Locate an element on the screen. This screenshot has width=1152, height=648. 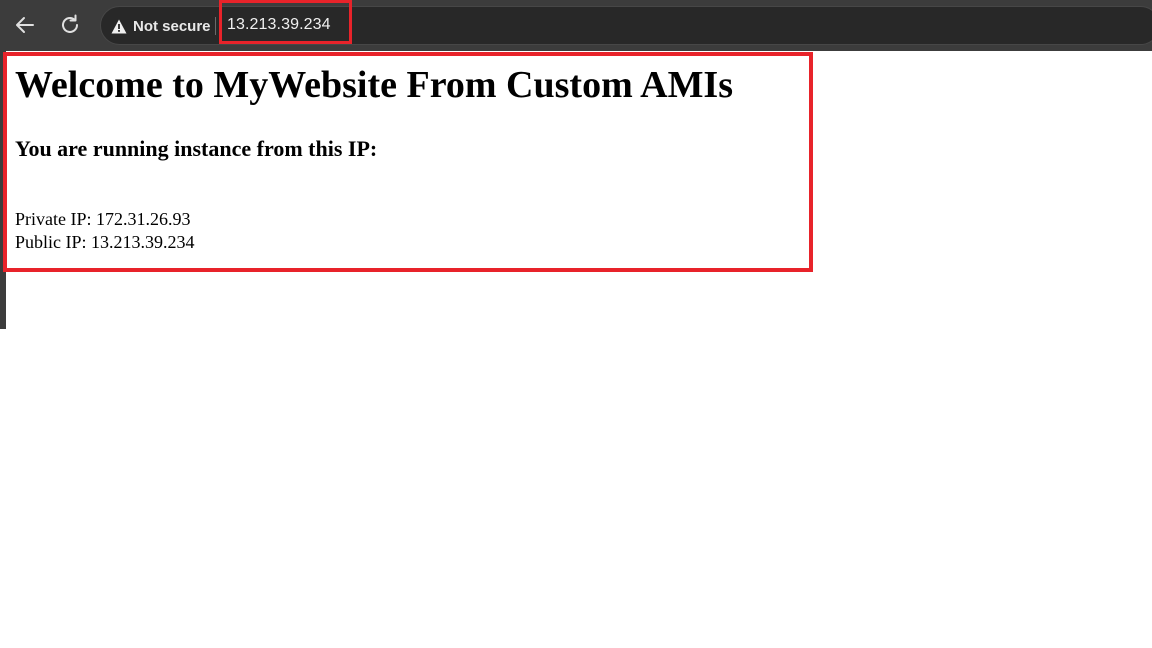
reload-icon is located at coordinates (70, 23).